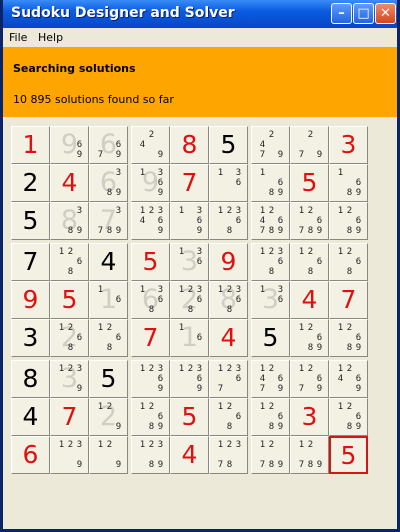  What do you see at coordinates (18, 37) in the screenshot?
I see `menu-file: File` at bounding box center [18, 37].